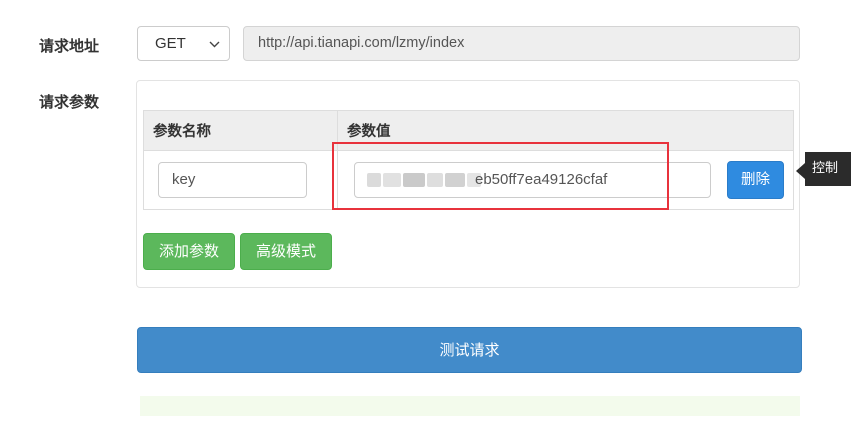 Image resolution: width=851 pixels, height=432 pixels. I want to click on request-url-label: 请求地址, so click(69, 46).